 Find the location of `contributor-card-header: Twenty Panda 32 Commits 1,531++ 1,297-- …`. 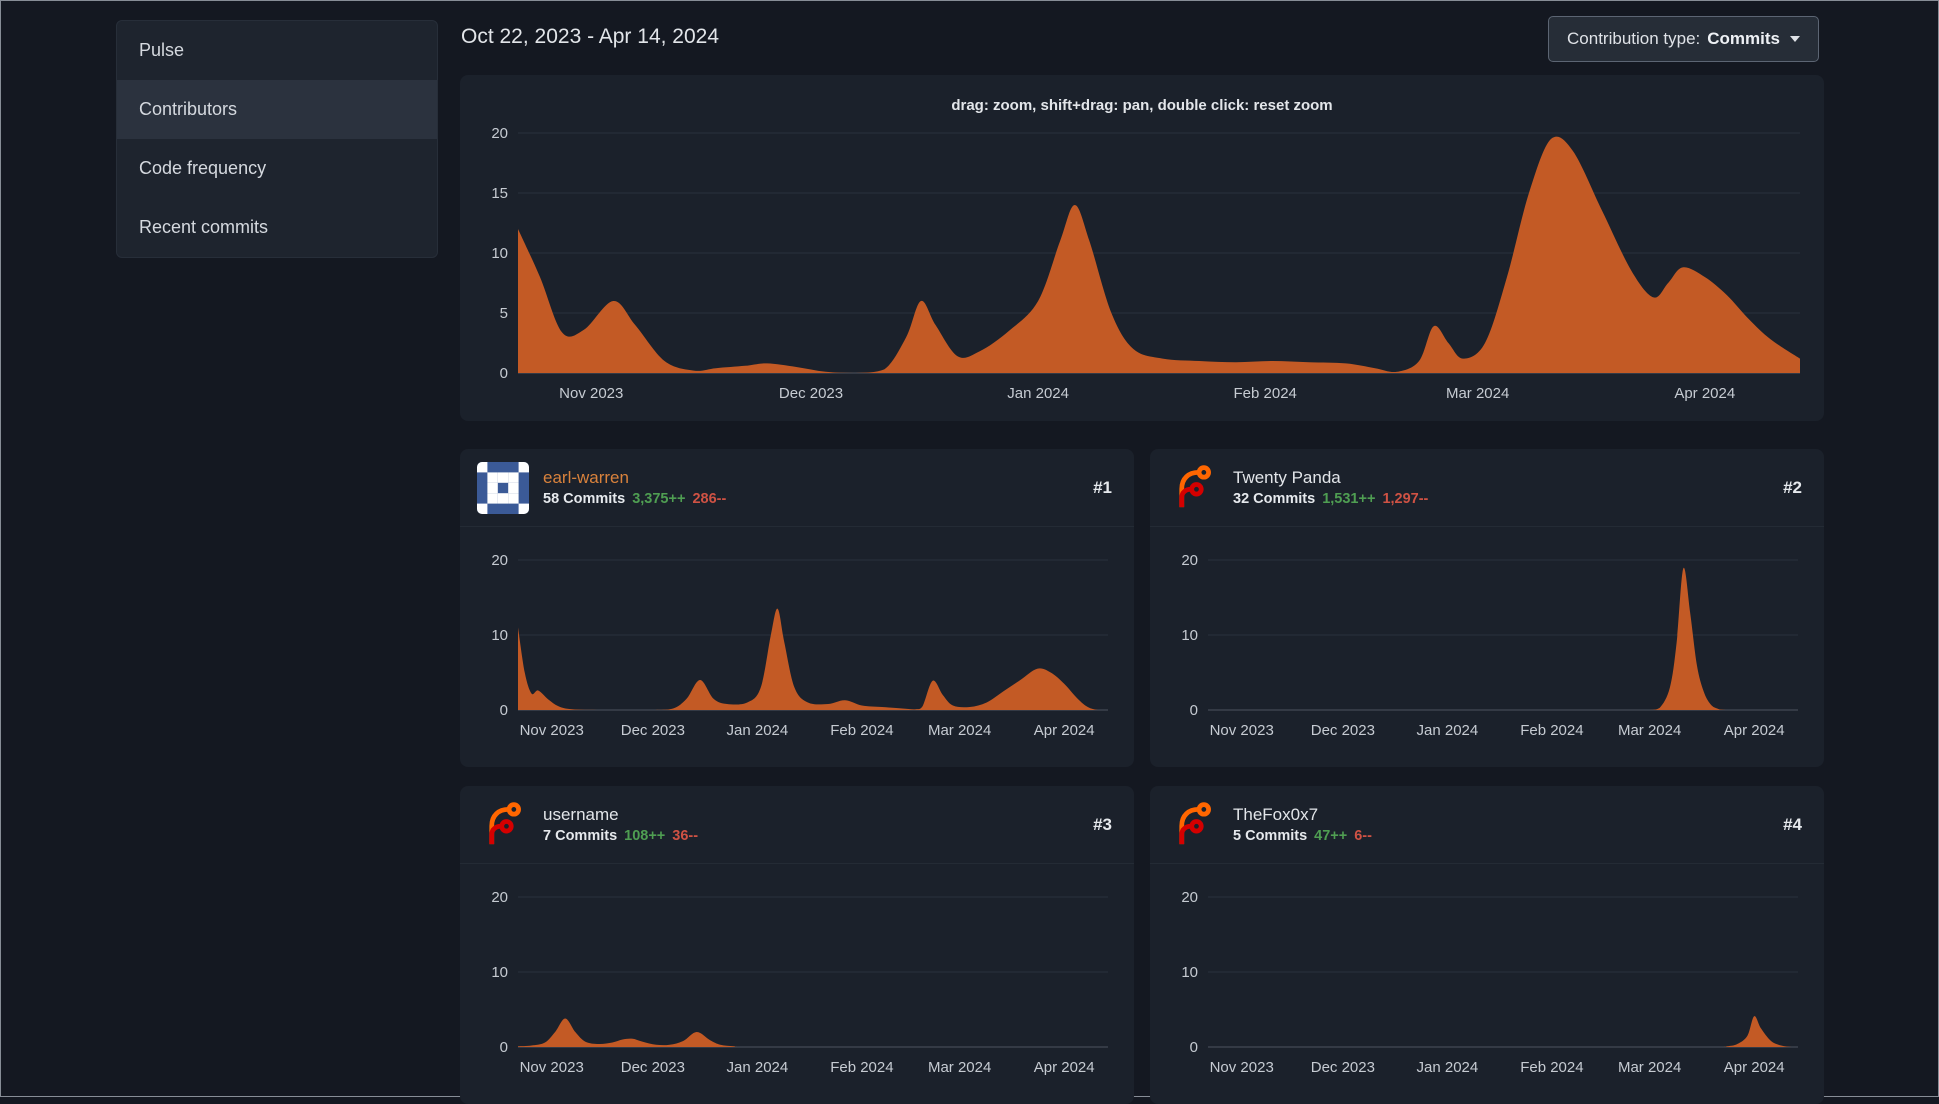

contributor-card-header: Twenty Panda 32 Commits 1,531++ 1,297-- … is located at coordinates (1487, 488).